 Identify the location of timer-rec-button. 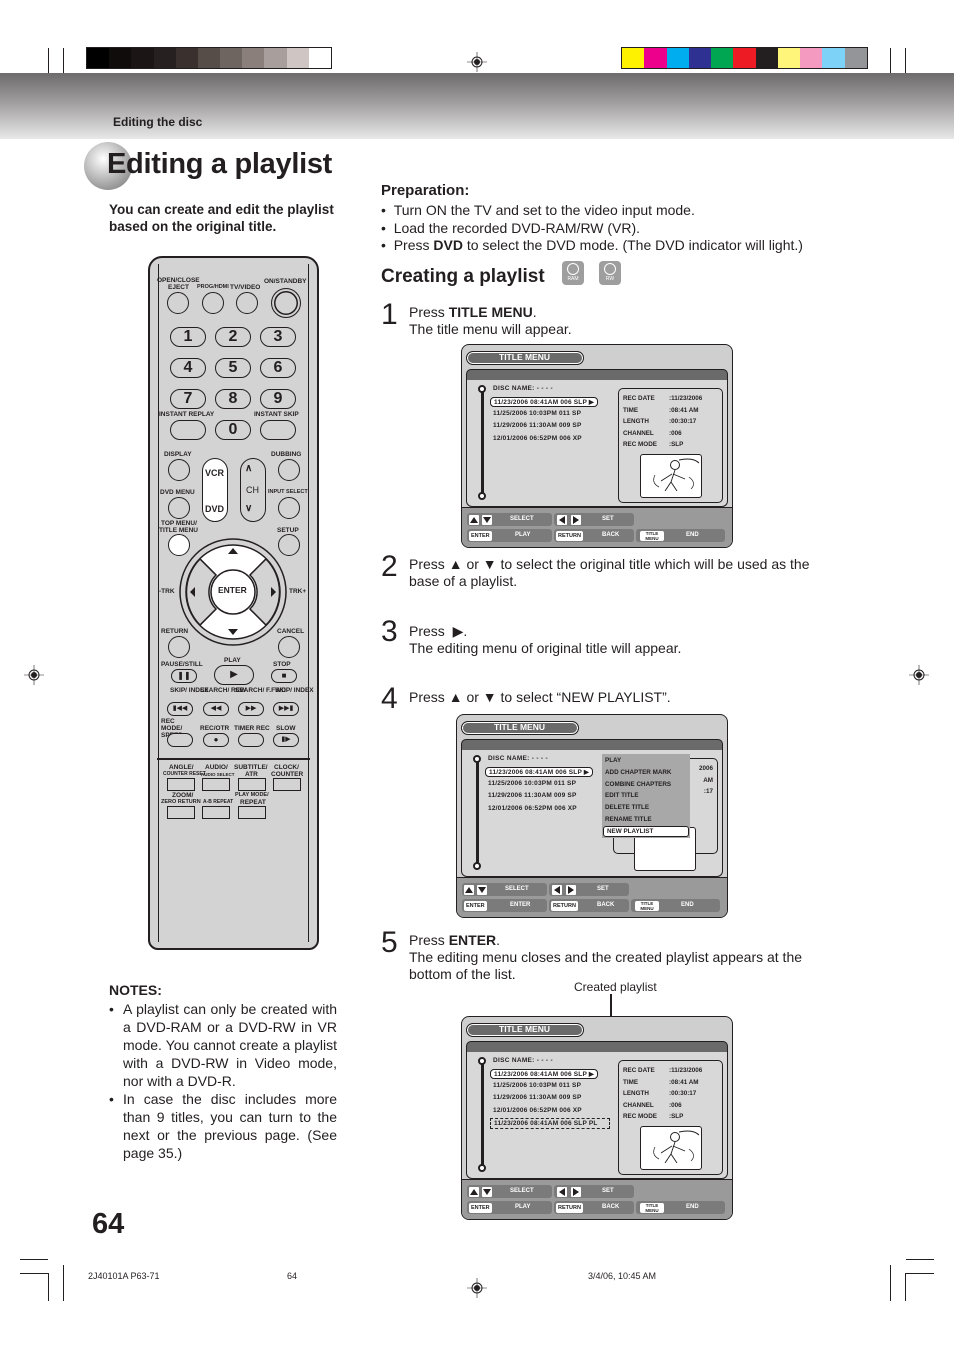
(251, 740).